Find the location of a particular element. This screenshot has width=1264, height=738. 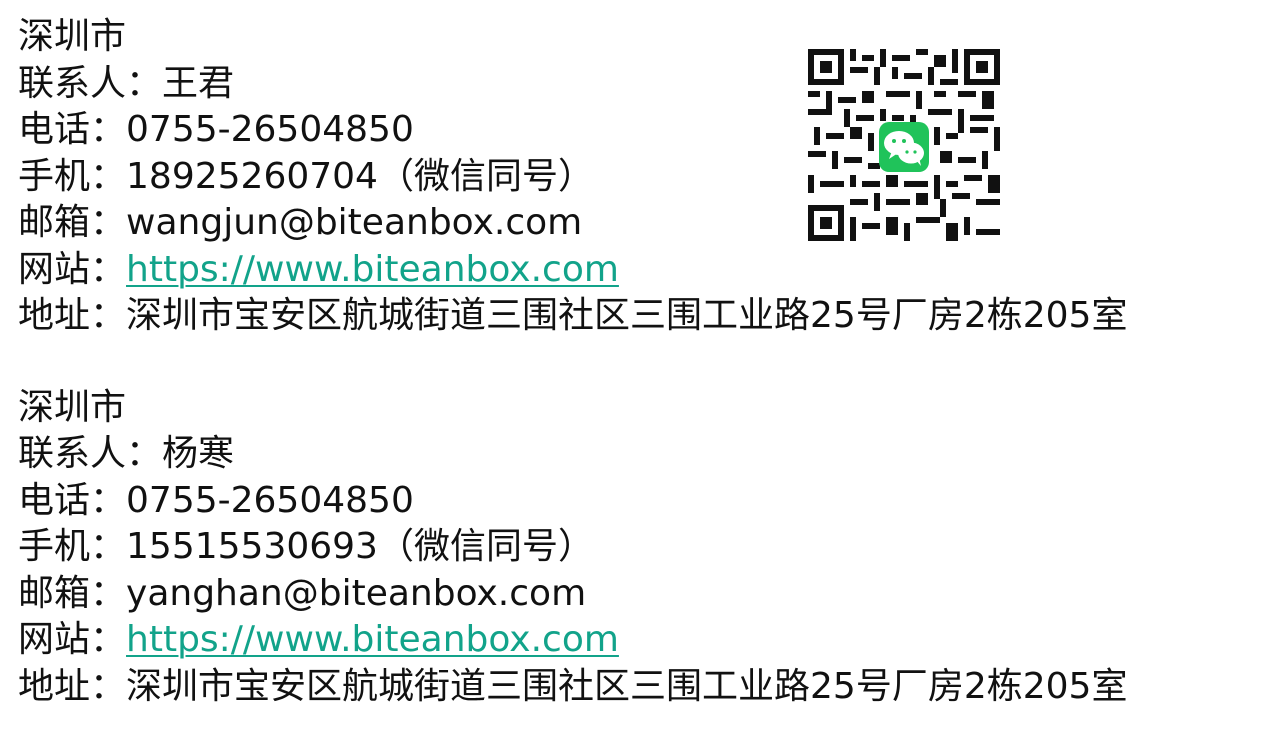

mobile-number: 18925260704 is located at coordinates (252, 176).